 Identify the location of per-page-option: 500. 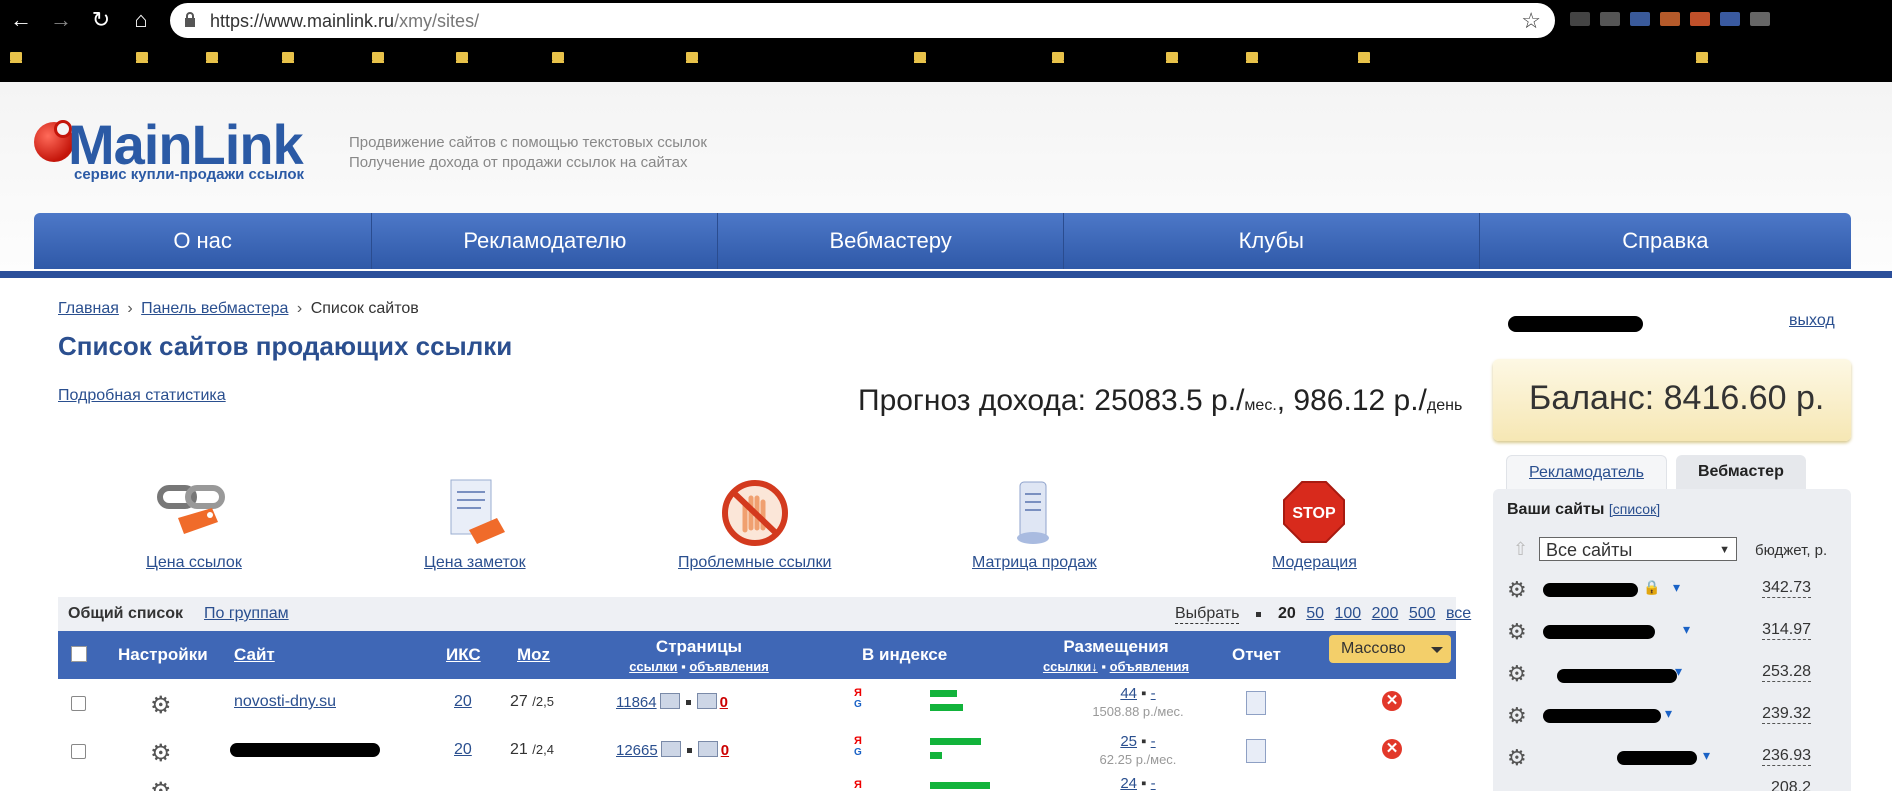
(1422, 613).